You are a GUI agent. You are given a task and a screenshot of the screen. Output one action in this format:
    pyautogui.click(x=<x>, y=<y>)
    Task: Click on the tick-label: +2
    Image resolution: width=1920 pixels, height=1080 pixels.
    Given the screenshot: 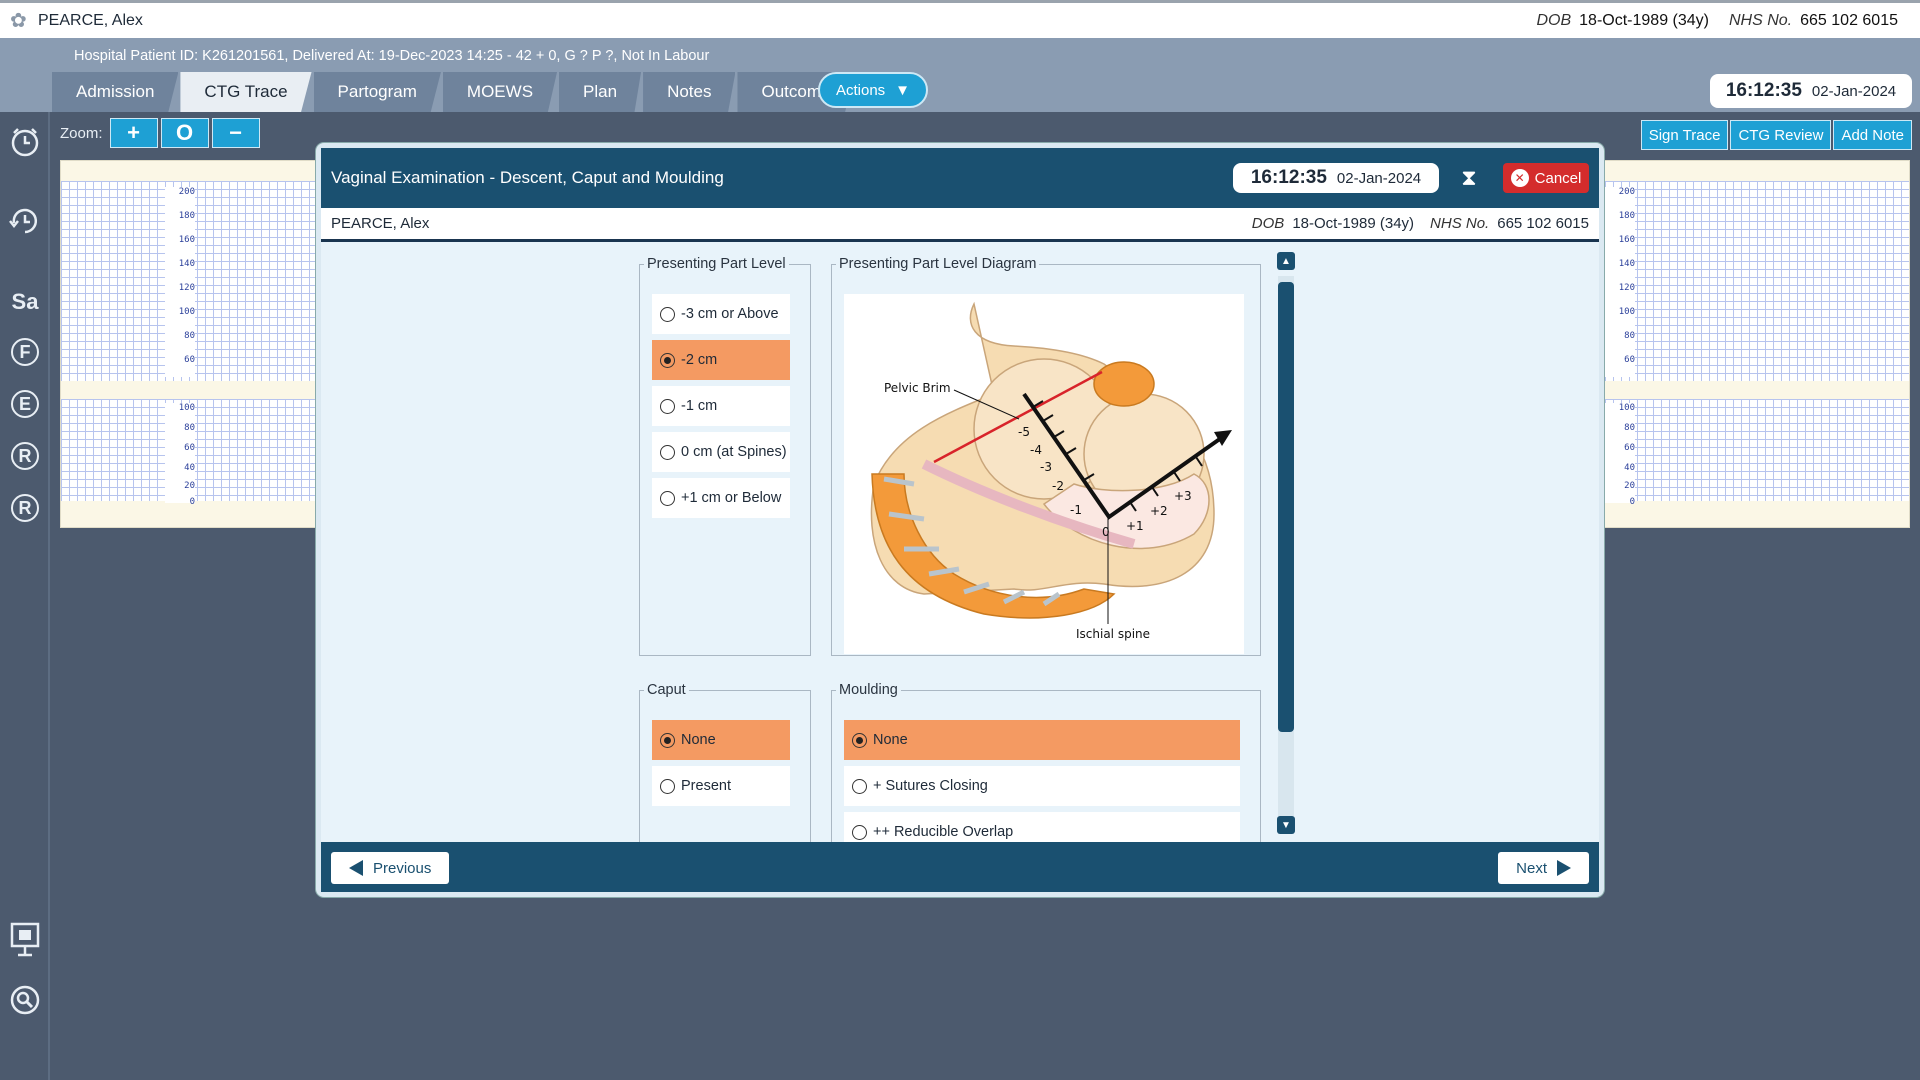 What is the action you would take?
    pyautogui.click(x=1159, y=511)
    